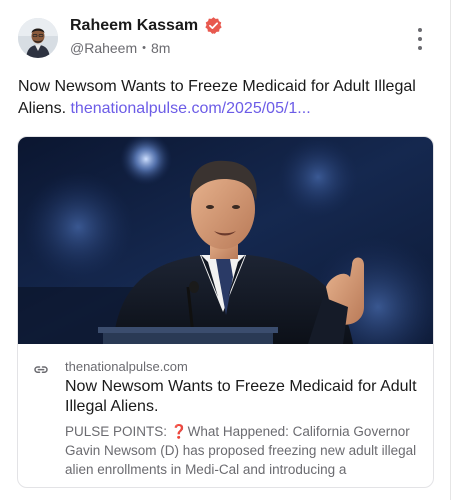 The width and height of the screenshot is (451, 500). Describe the element at coordinates (226, 38) in the screenshot. I see `post-header: Raheem Kassam @Raheem • 8m` at that location.